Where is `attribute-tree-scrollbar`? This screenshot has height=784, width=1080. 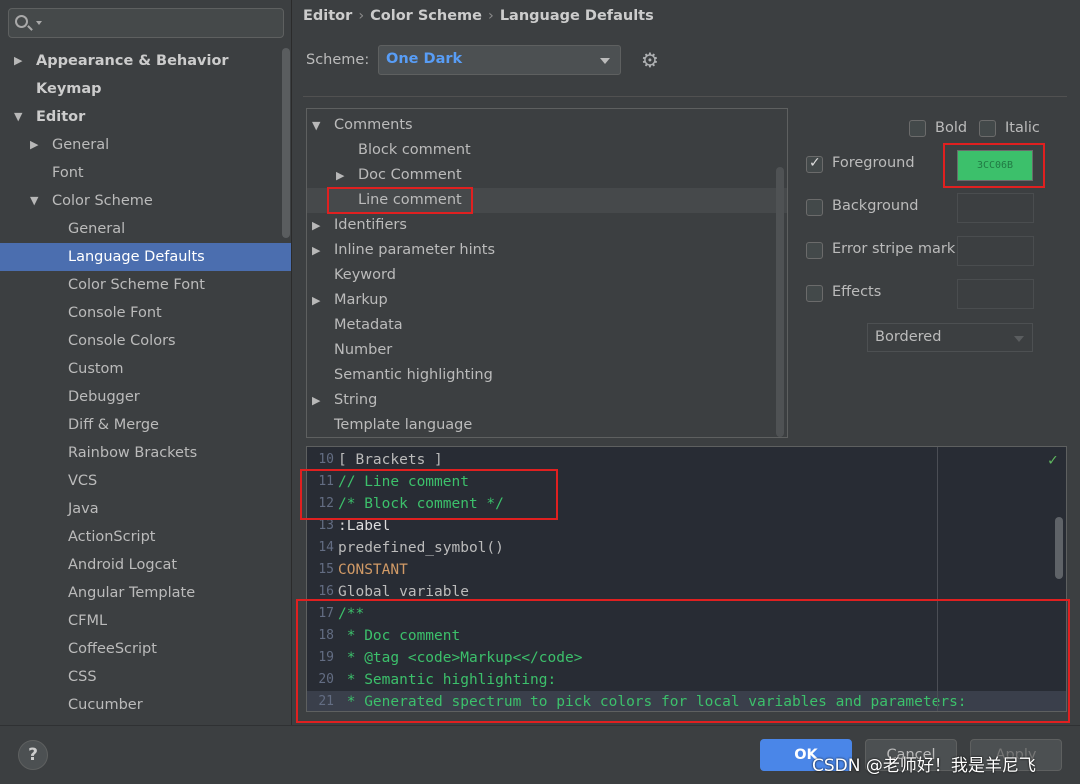
attribute-tree-scrollbar is located at coordinates (780, 302).